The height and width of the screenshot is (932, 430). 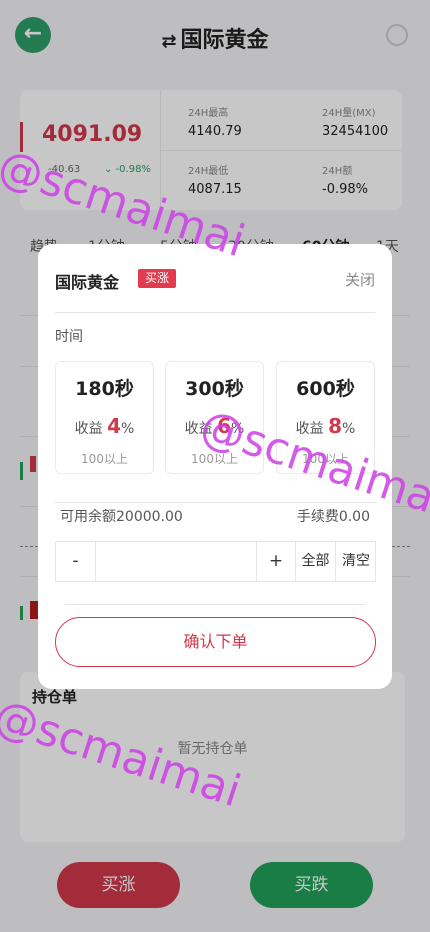 What do you see at coordinates (176, 561) in the screenshot?
I see `amount-input` at bounding box center [176, 561].